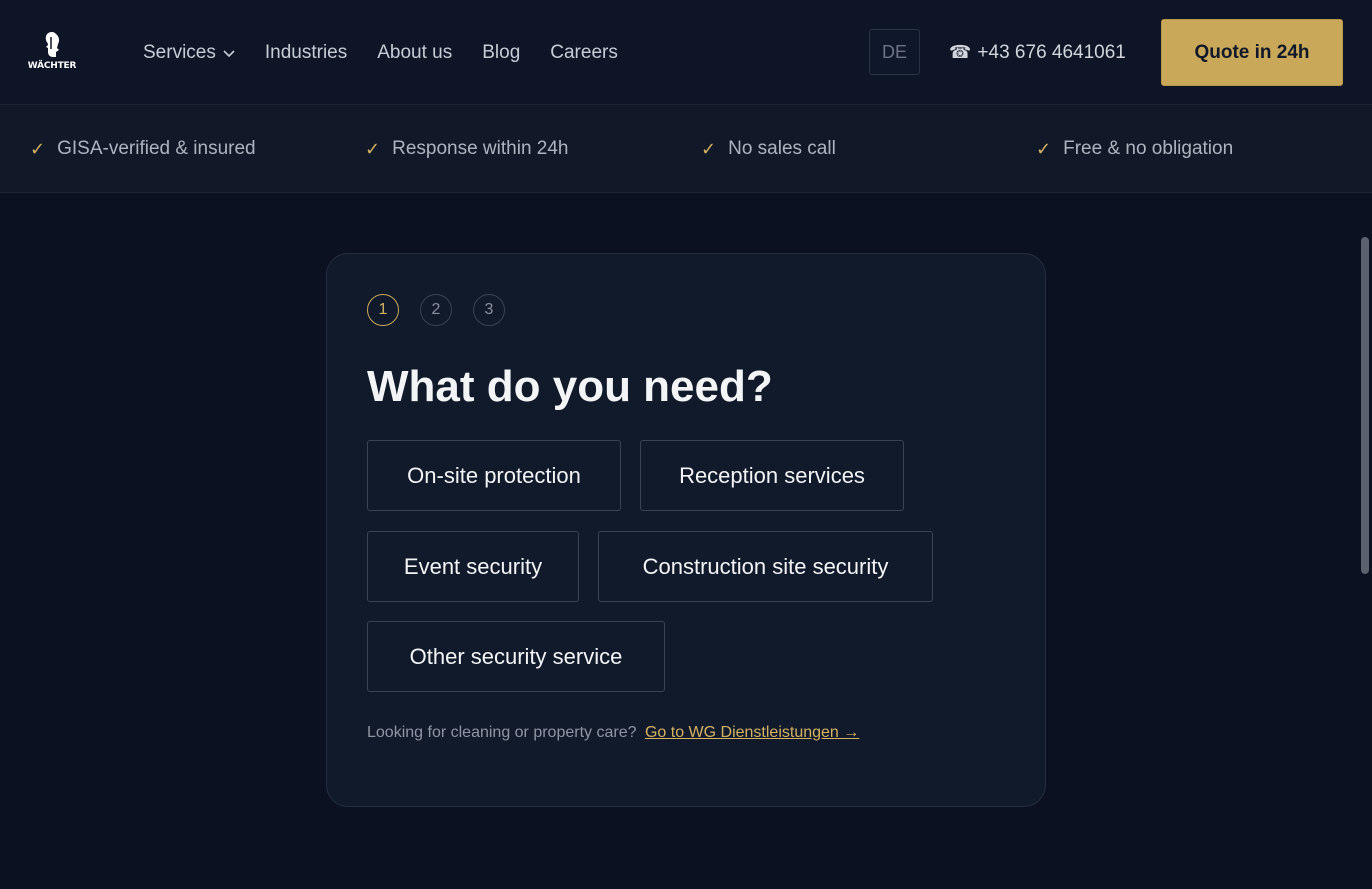 The width and height of the screenshot is (1372, 889). Describe the element at coordinates (960, 52) in the screenshot. I see `phone-icon: ☎` at that location.